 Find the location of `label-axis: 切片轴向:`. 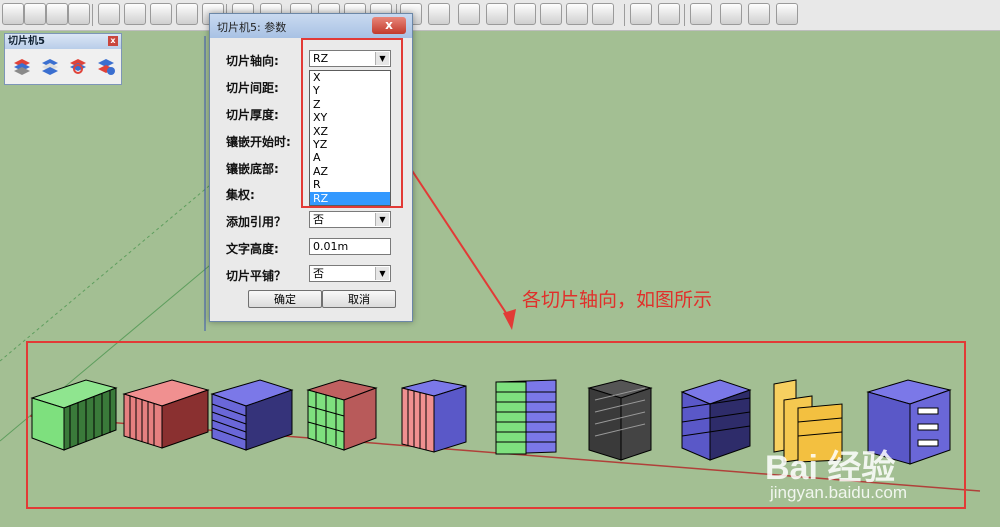

label-axis: 切片轴向: is located at coordinates (252, 61).